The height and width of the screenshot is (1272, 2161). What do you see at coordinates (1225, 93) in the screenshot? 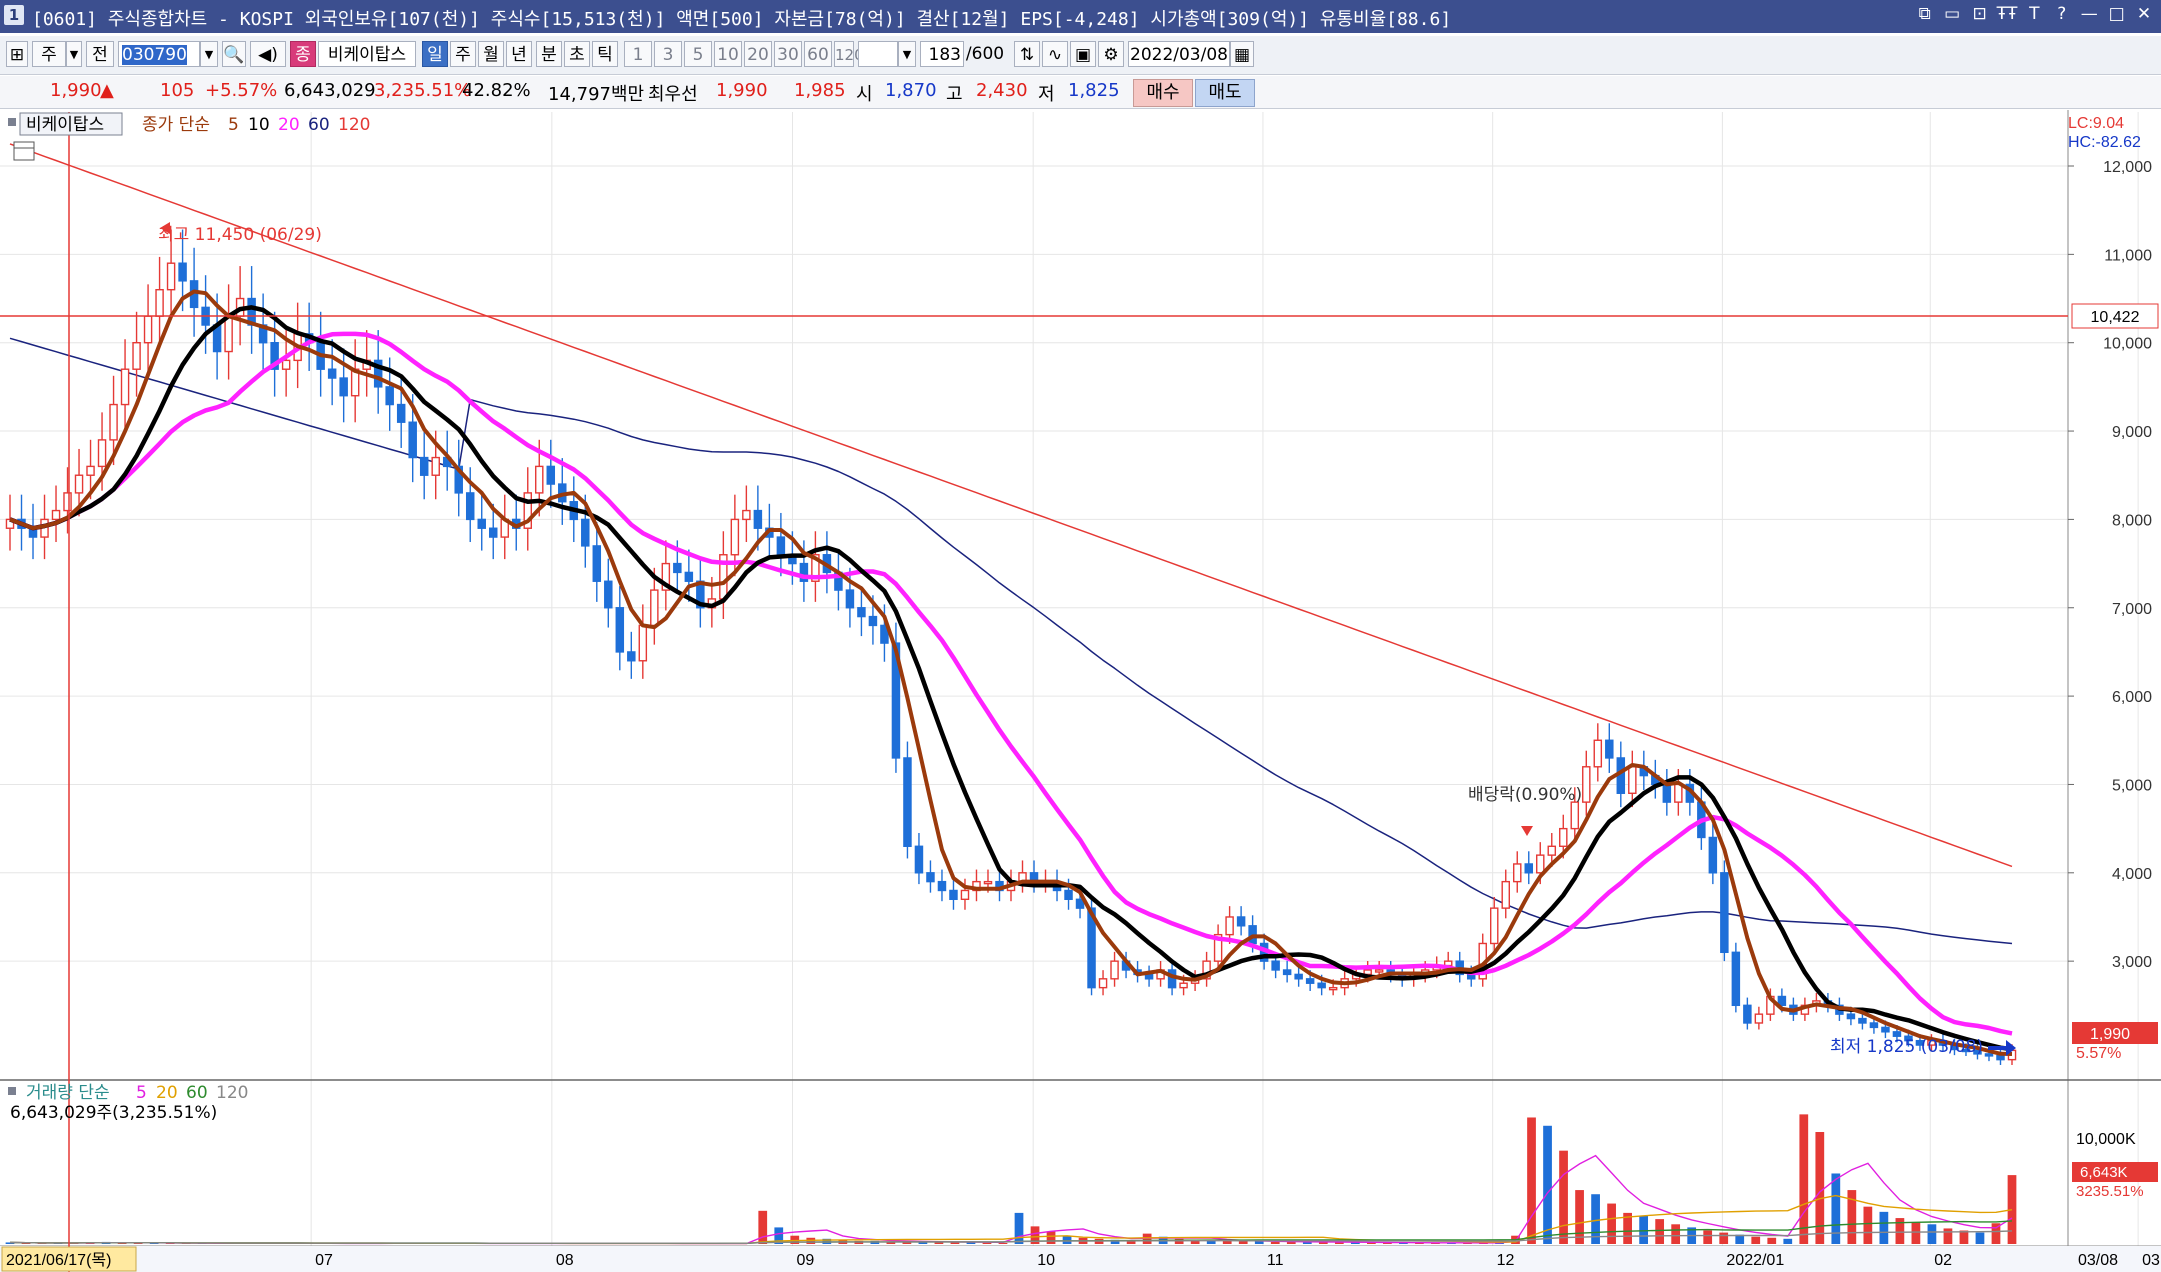
I see `sell-button: 매도` at bounding box center [1225, 93].